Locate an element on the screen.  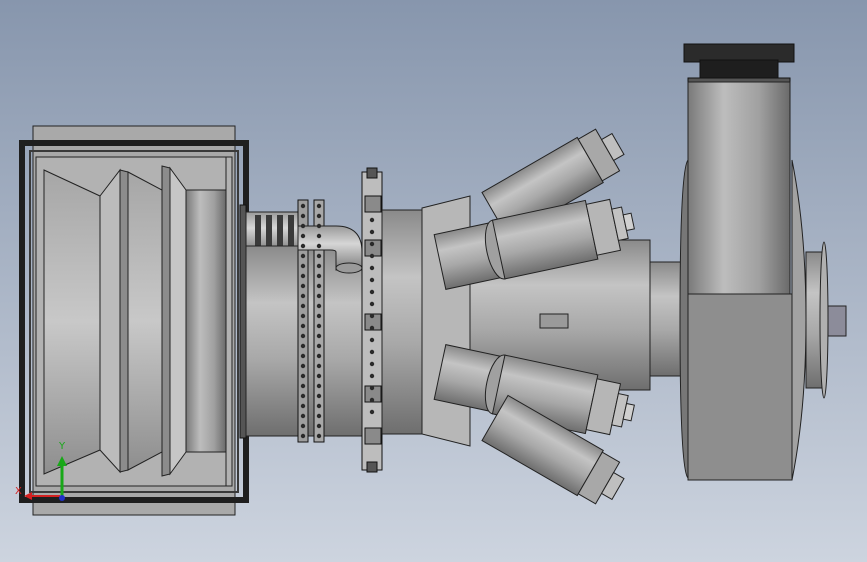
triad-x-label: X is located at coordinates (18, 491).